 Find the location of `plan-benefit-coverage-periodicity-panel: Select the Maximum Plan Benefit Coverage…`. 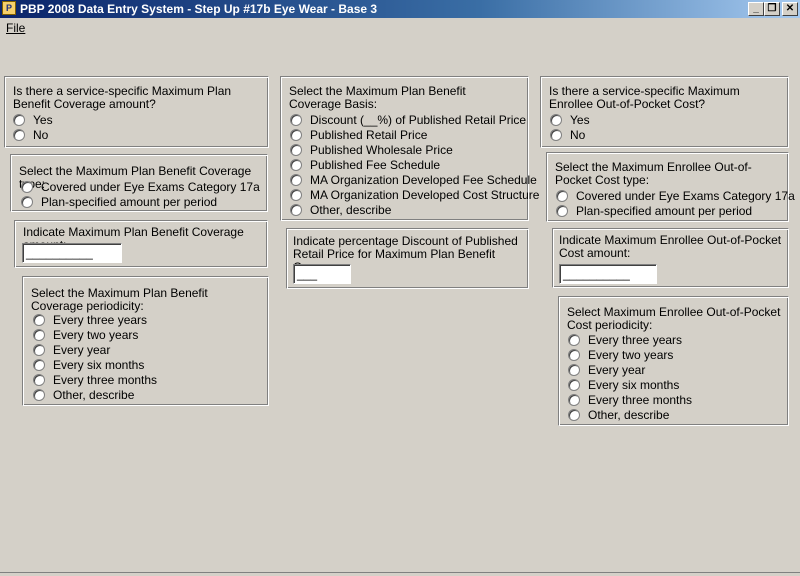

plan-benefit-coverage-periodicity-panel: Select the Maximum Plan Benefit Coverage… is located at coordinates (145, 341).